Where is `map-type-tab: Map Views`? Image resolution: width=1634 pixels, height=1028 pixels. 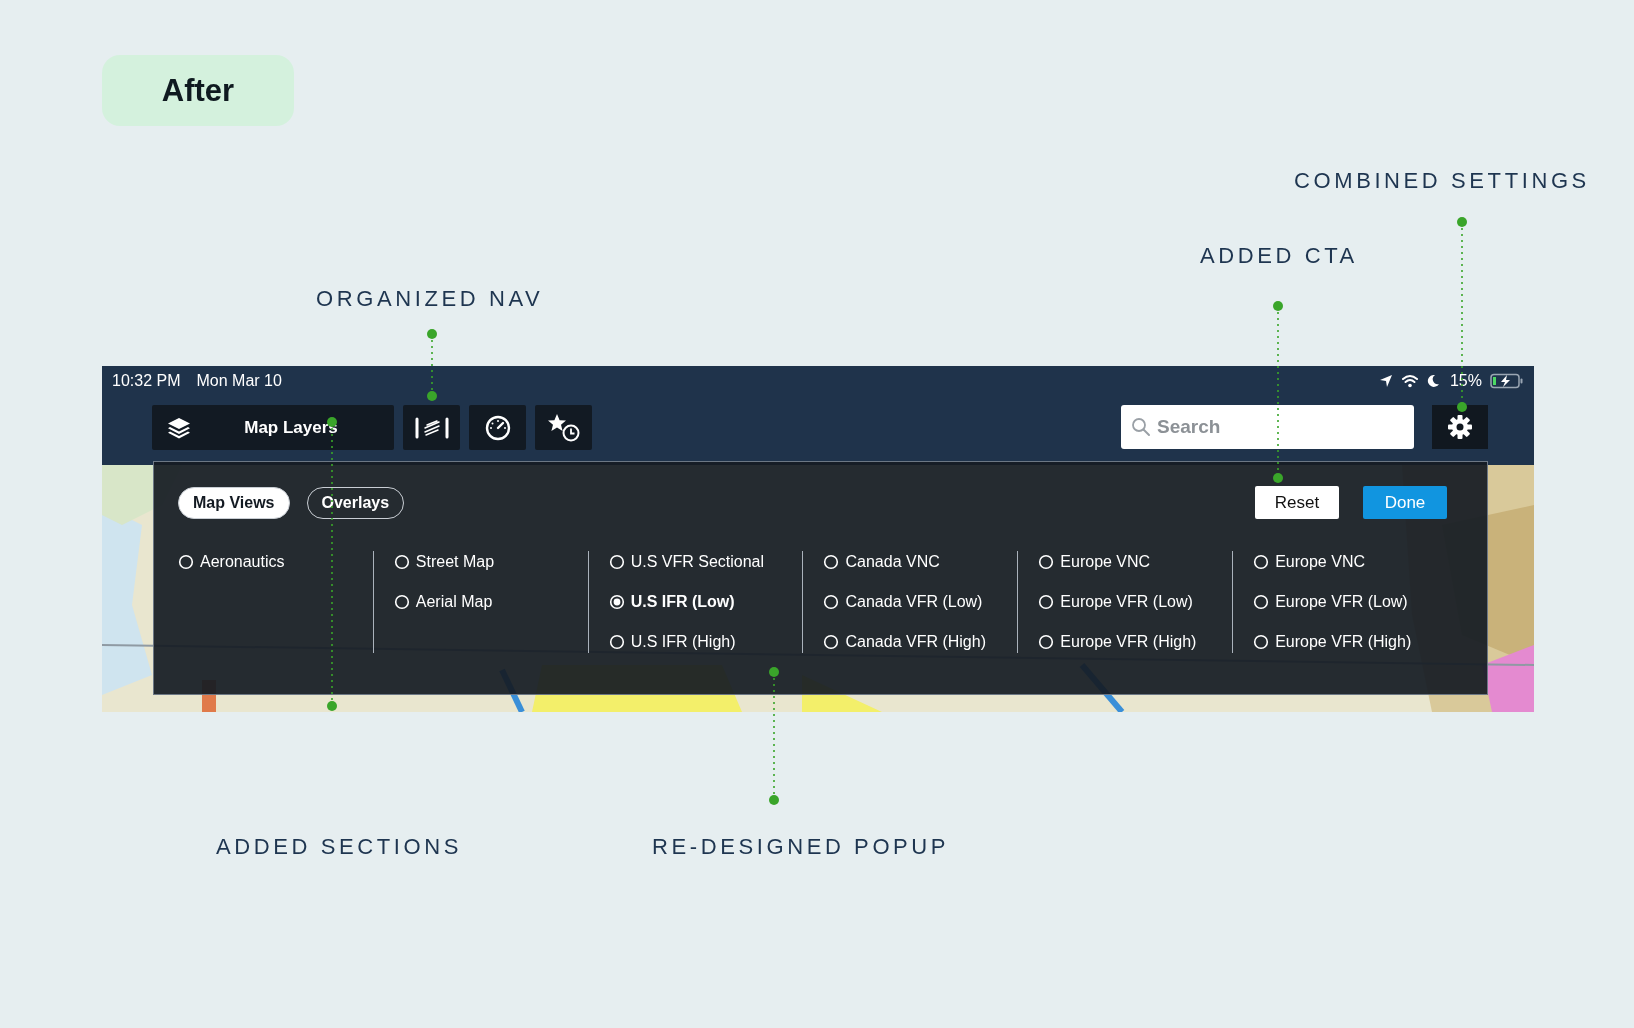 map-type-tab: Map Views is located at coordinates (234, 502).